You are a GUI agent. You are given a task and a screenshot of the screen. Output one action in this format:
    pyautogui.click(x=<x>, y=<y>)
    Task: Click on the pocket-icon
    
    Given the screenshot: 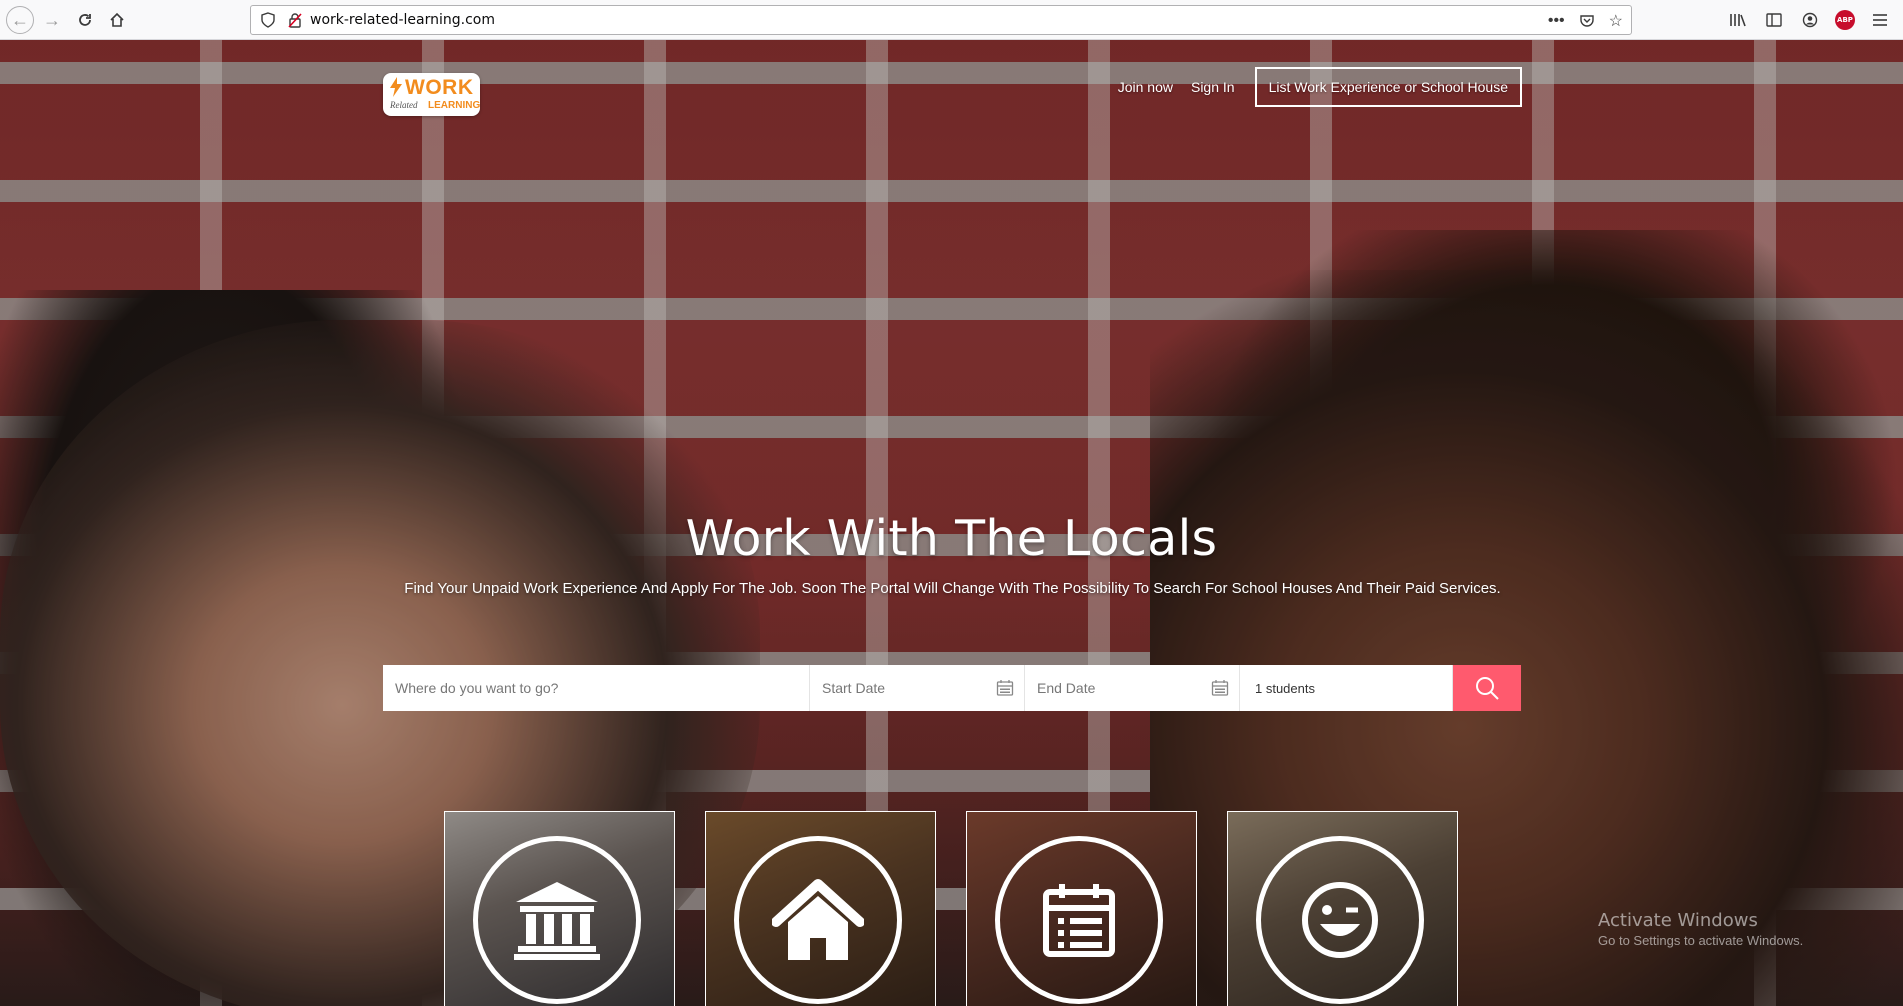 What is the action you would take?
    pyautogui.click(x=1587, y=21)
    